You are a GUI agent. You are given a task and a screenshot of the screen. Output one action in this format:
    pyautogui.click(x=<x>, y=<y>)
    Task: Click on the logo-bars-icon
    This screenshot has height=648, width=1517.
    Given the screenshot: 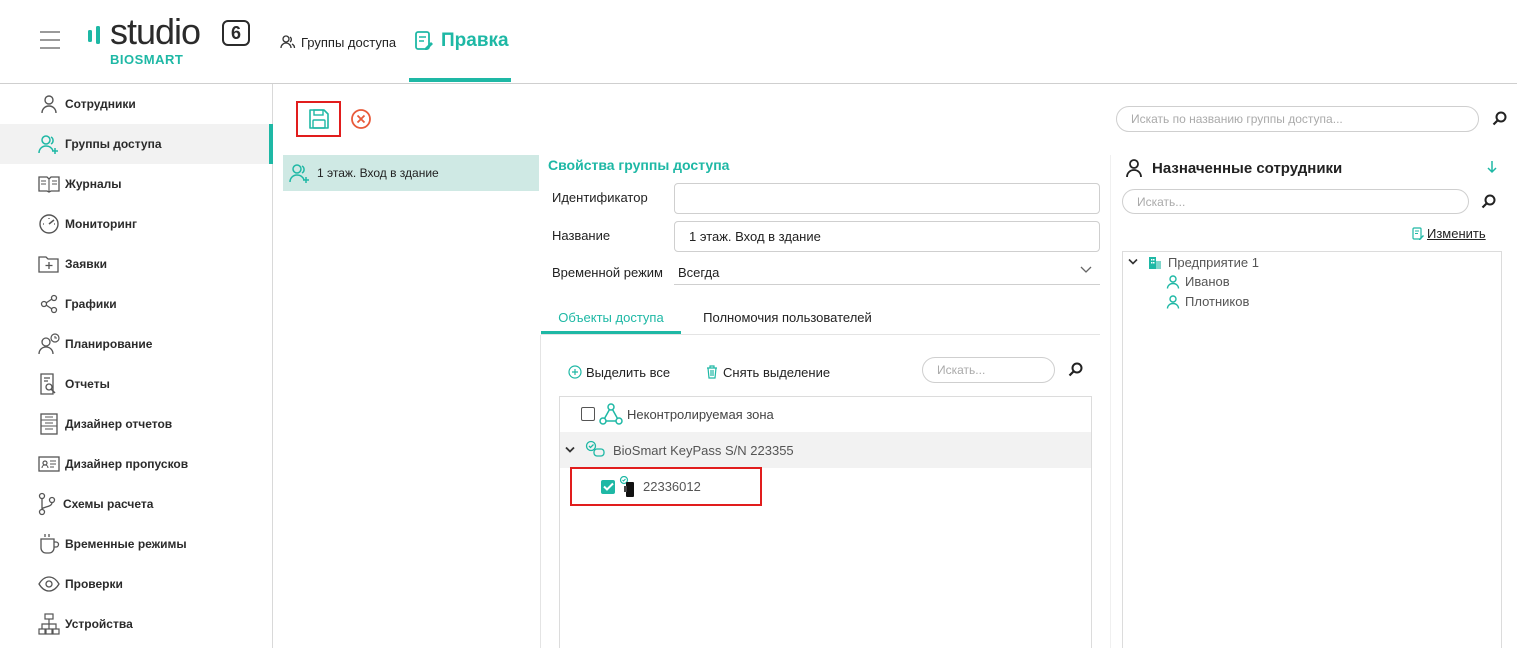 What is the action you would take?
    pyautogui.click(x=94, y=35)
    